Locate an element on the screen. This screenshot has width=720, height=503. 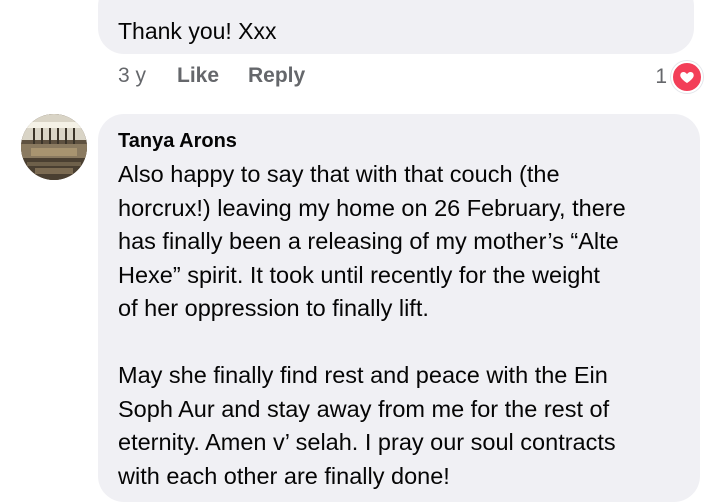
paragraph-break is located at coordinates (403, 343).